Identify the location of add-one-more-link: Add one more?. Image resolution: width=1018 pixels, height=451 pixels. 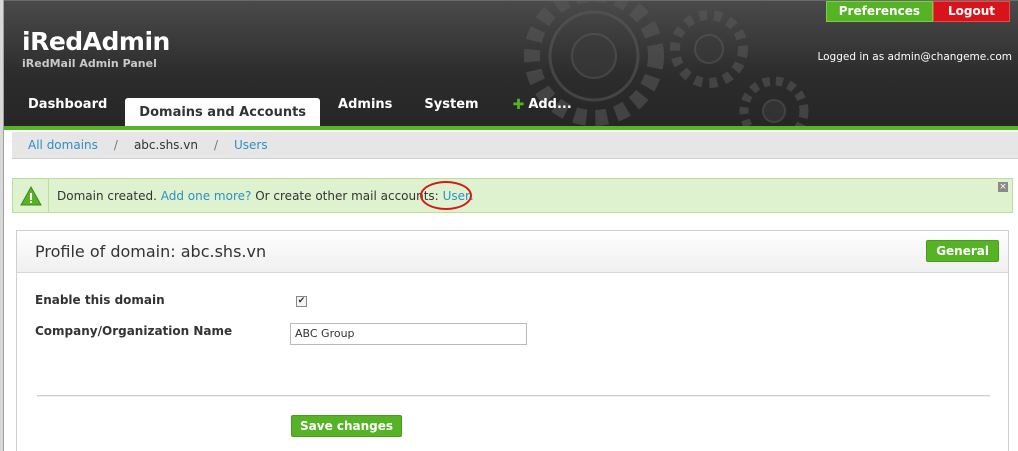
(206, 196).